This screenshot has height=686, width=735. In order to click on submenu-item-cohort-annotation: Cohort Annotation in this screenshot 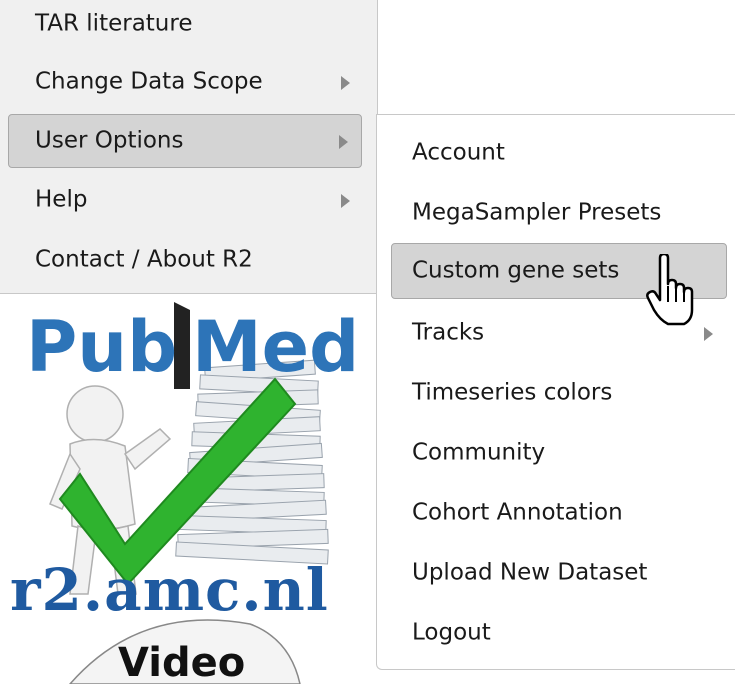, I will do `click(559, 513)`.